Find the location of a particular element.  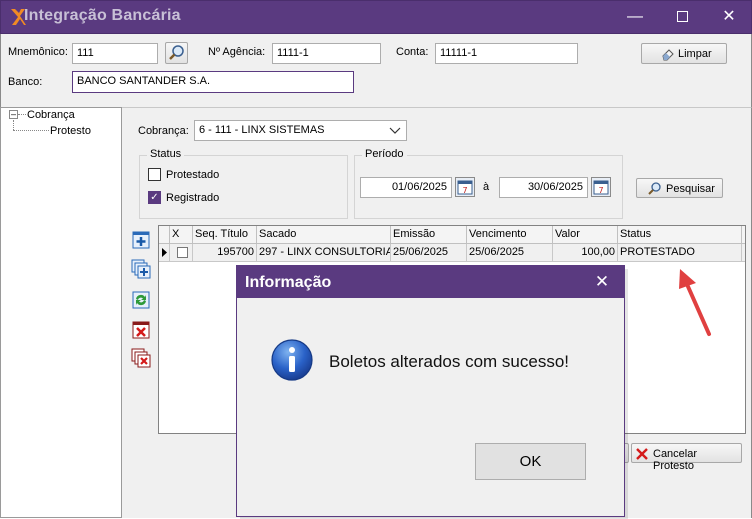

grid-header-status: Status is located at coordinates (680, 235).